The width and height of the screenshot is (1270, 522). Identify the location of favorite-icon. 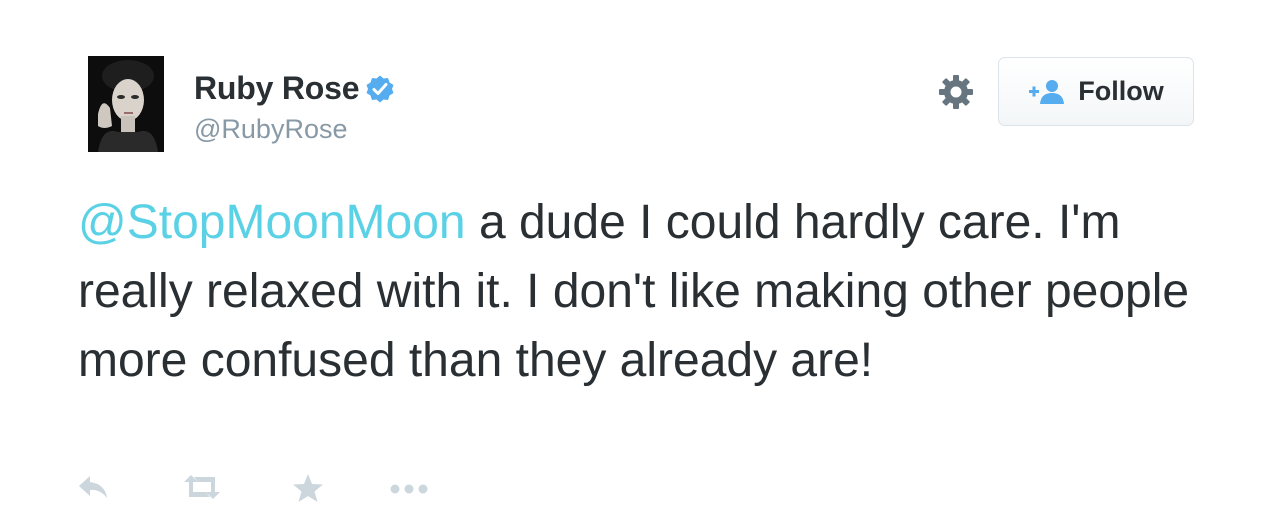
(308, 488).